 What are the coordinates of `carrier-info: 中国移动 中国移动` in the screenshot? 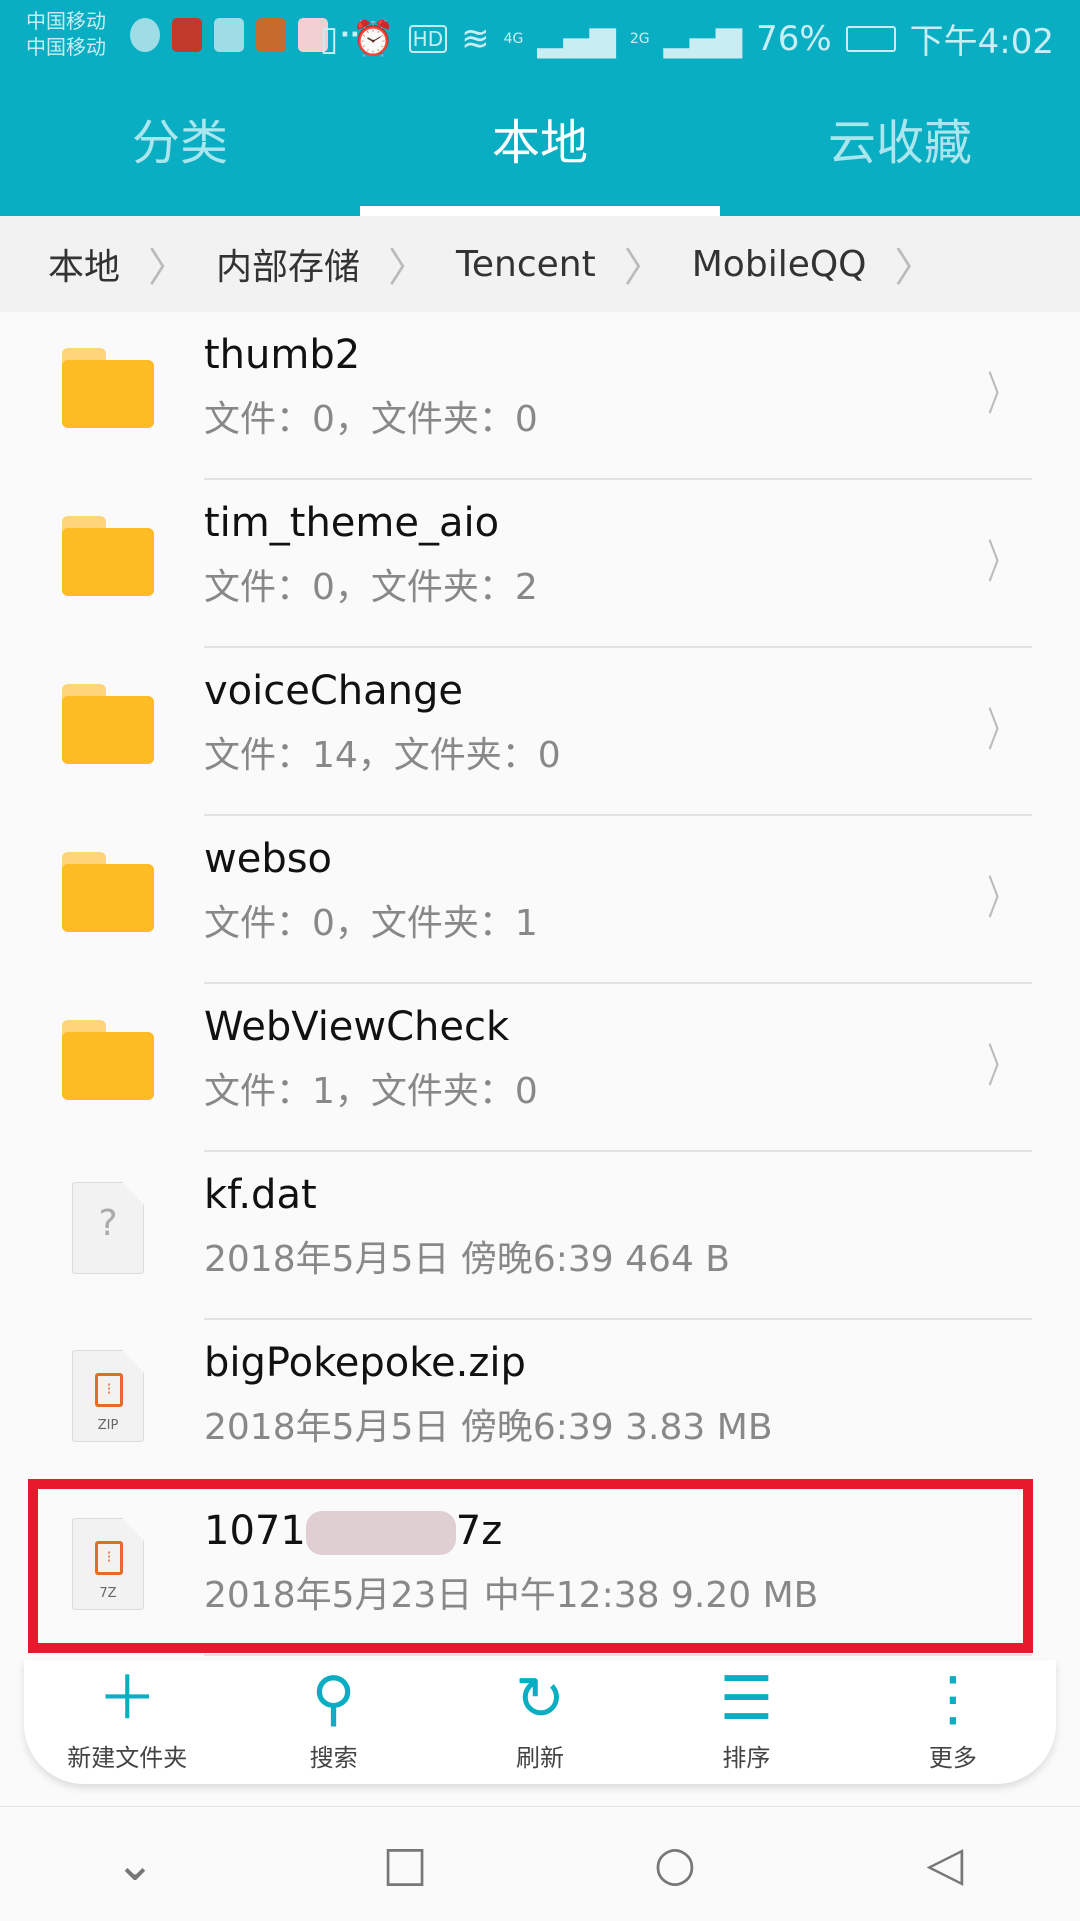 It's located at (66, 34).